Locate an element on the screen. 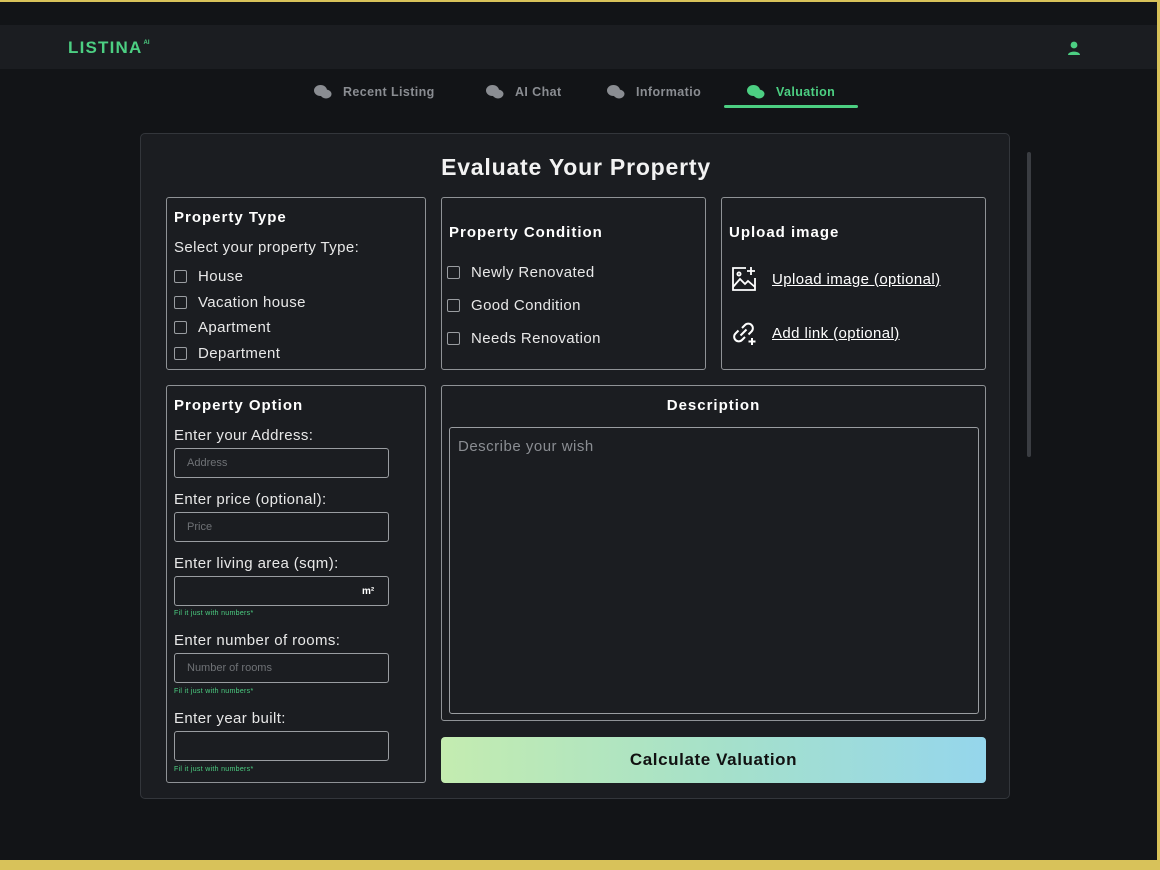 This screenshot has width=1160, height=870. checkbox-label: Good Condition is located at coordinates (526, 305).